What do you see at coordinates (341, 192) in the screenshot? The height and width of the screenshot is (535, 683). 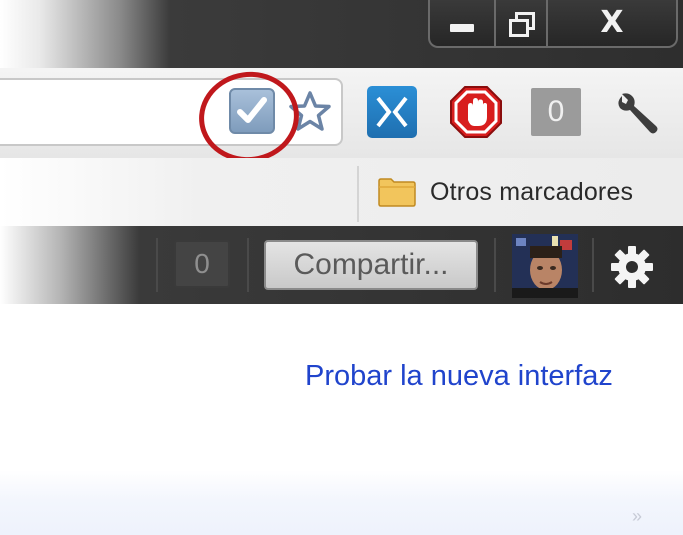 I see `bookmarks-bar: Otros marcadores` at bounding box center [341, 192].